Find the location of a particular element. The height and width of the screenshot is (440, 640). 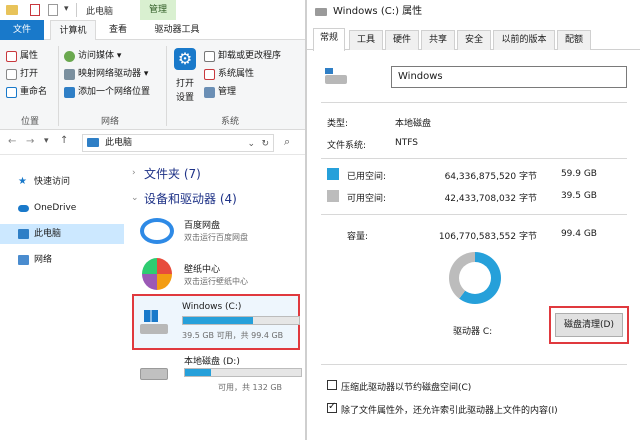

drive-large-icon is located at coordinates (336, 76).